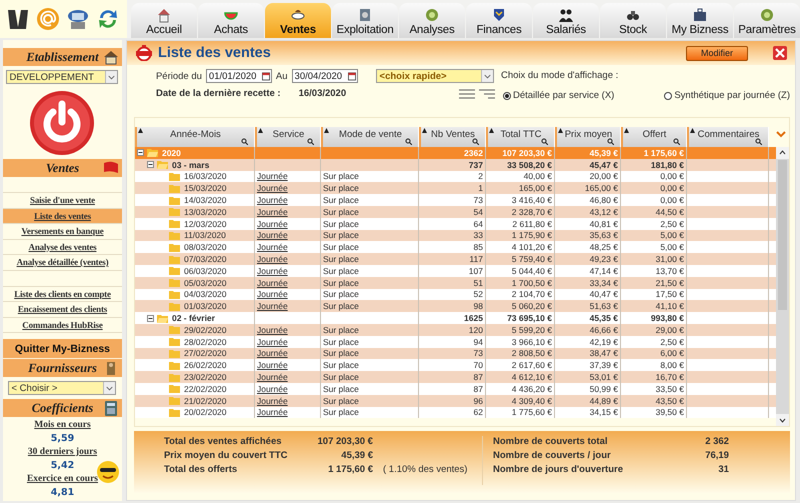 Image resolution: width=800 pixels, height=503 pixels. I want to click on tuxedo-icon, so click(18, 19).